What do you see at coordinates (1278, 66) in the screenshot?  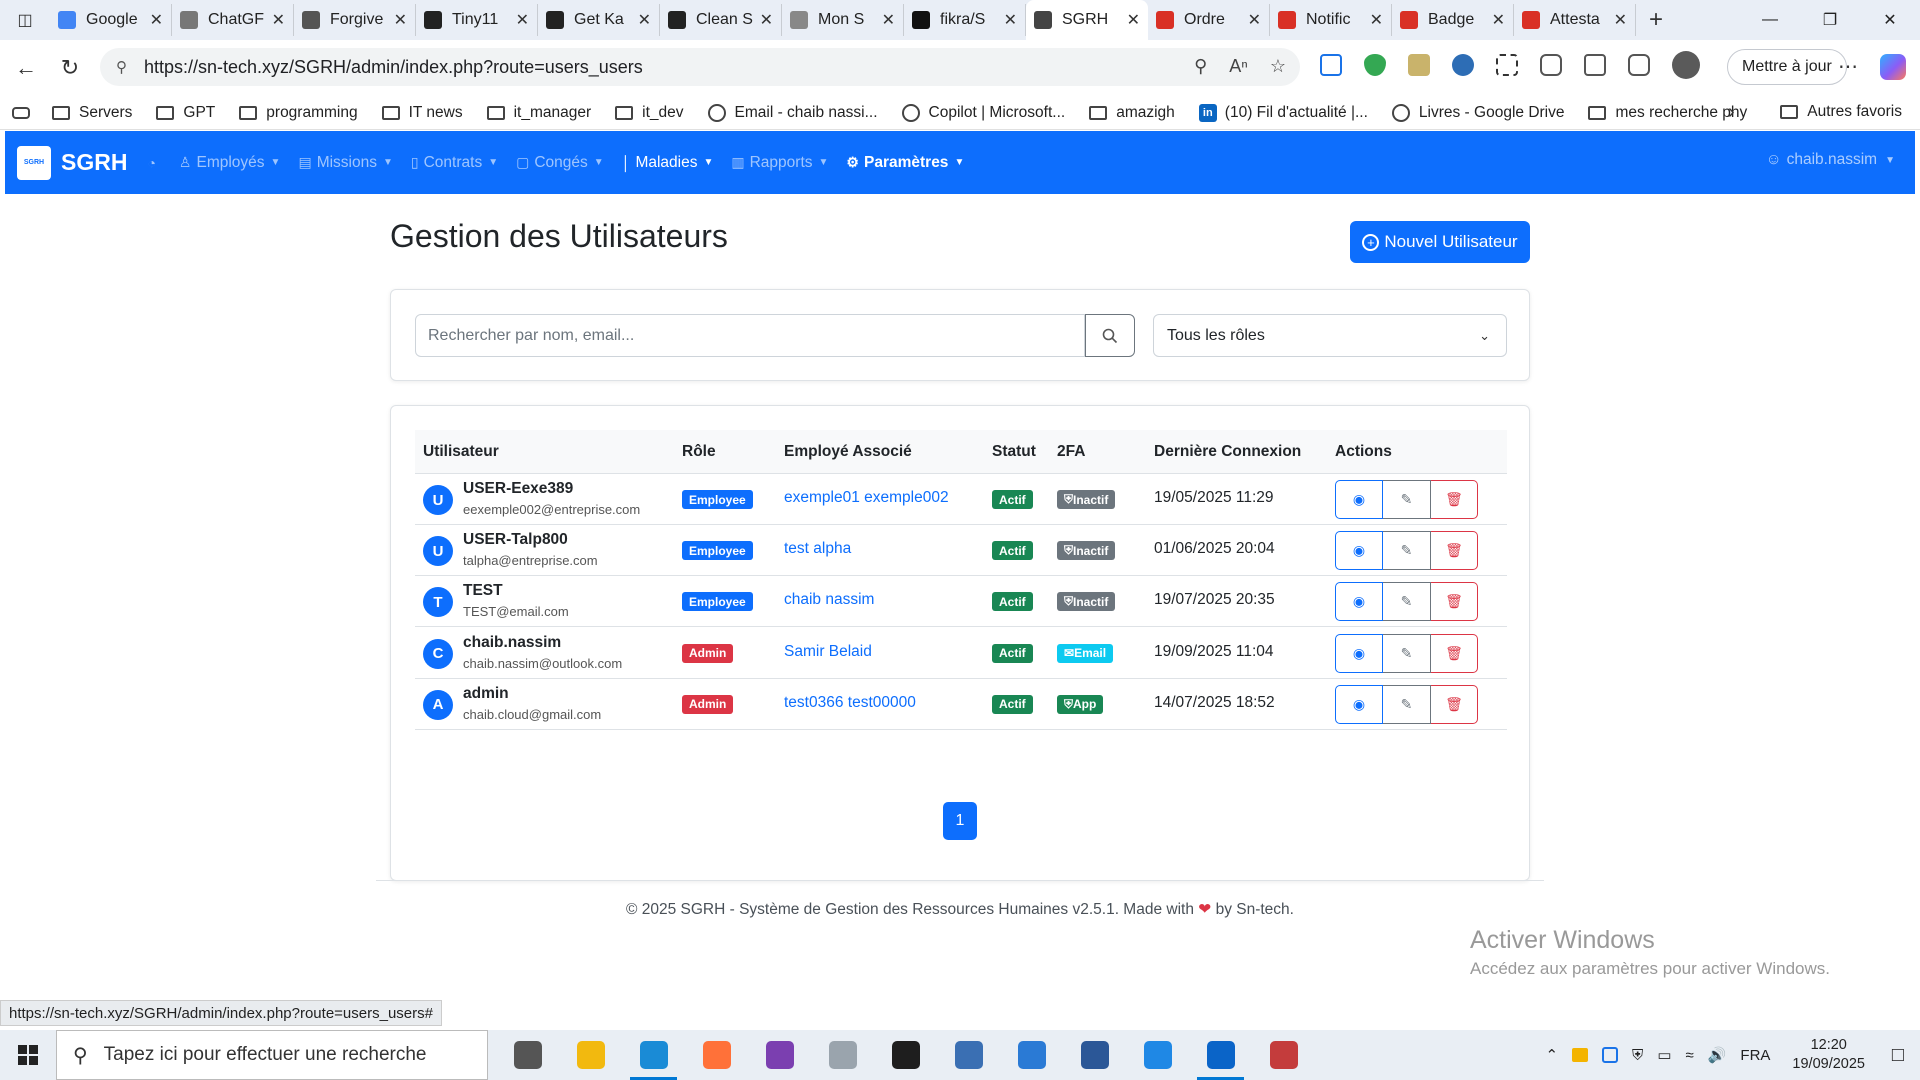 I see `favorite-star-icon: ☆` at bounding box center [1278, 66].